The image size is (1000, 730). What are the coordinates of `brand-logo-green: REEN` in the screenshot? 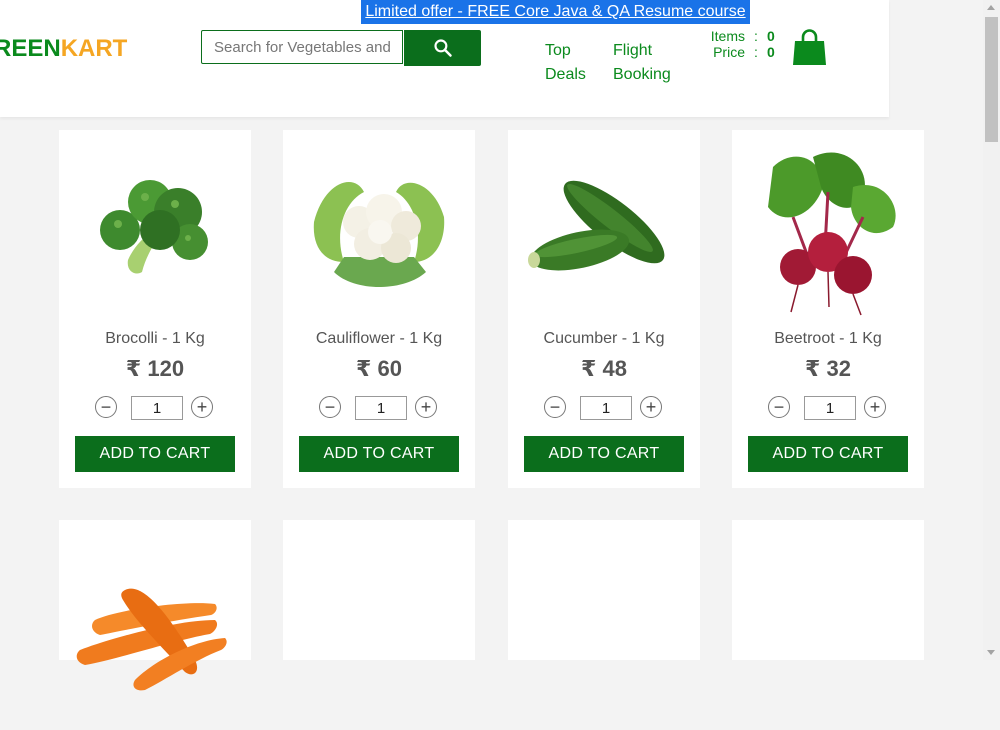 It's located at (30, 48).